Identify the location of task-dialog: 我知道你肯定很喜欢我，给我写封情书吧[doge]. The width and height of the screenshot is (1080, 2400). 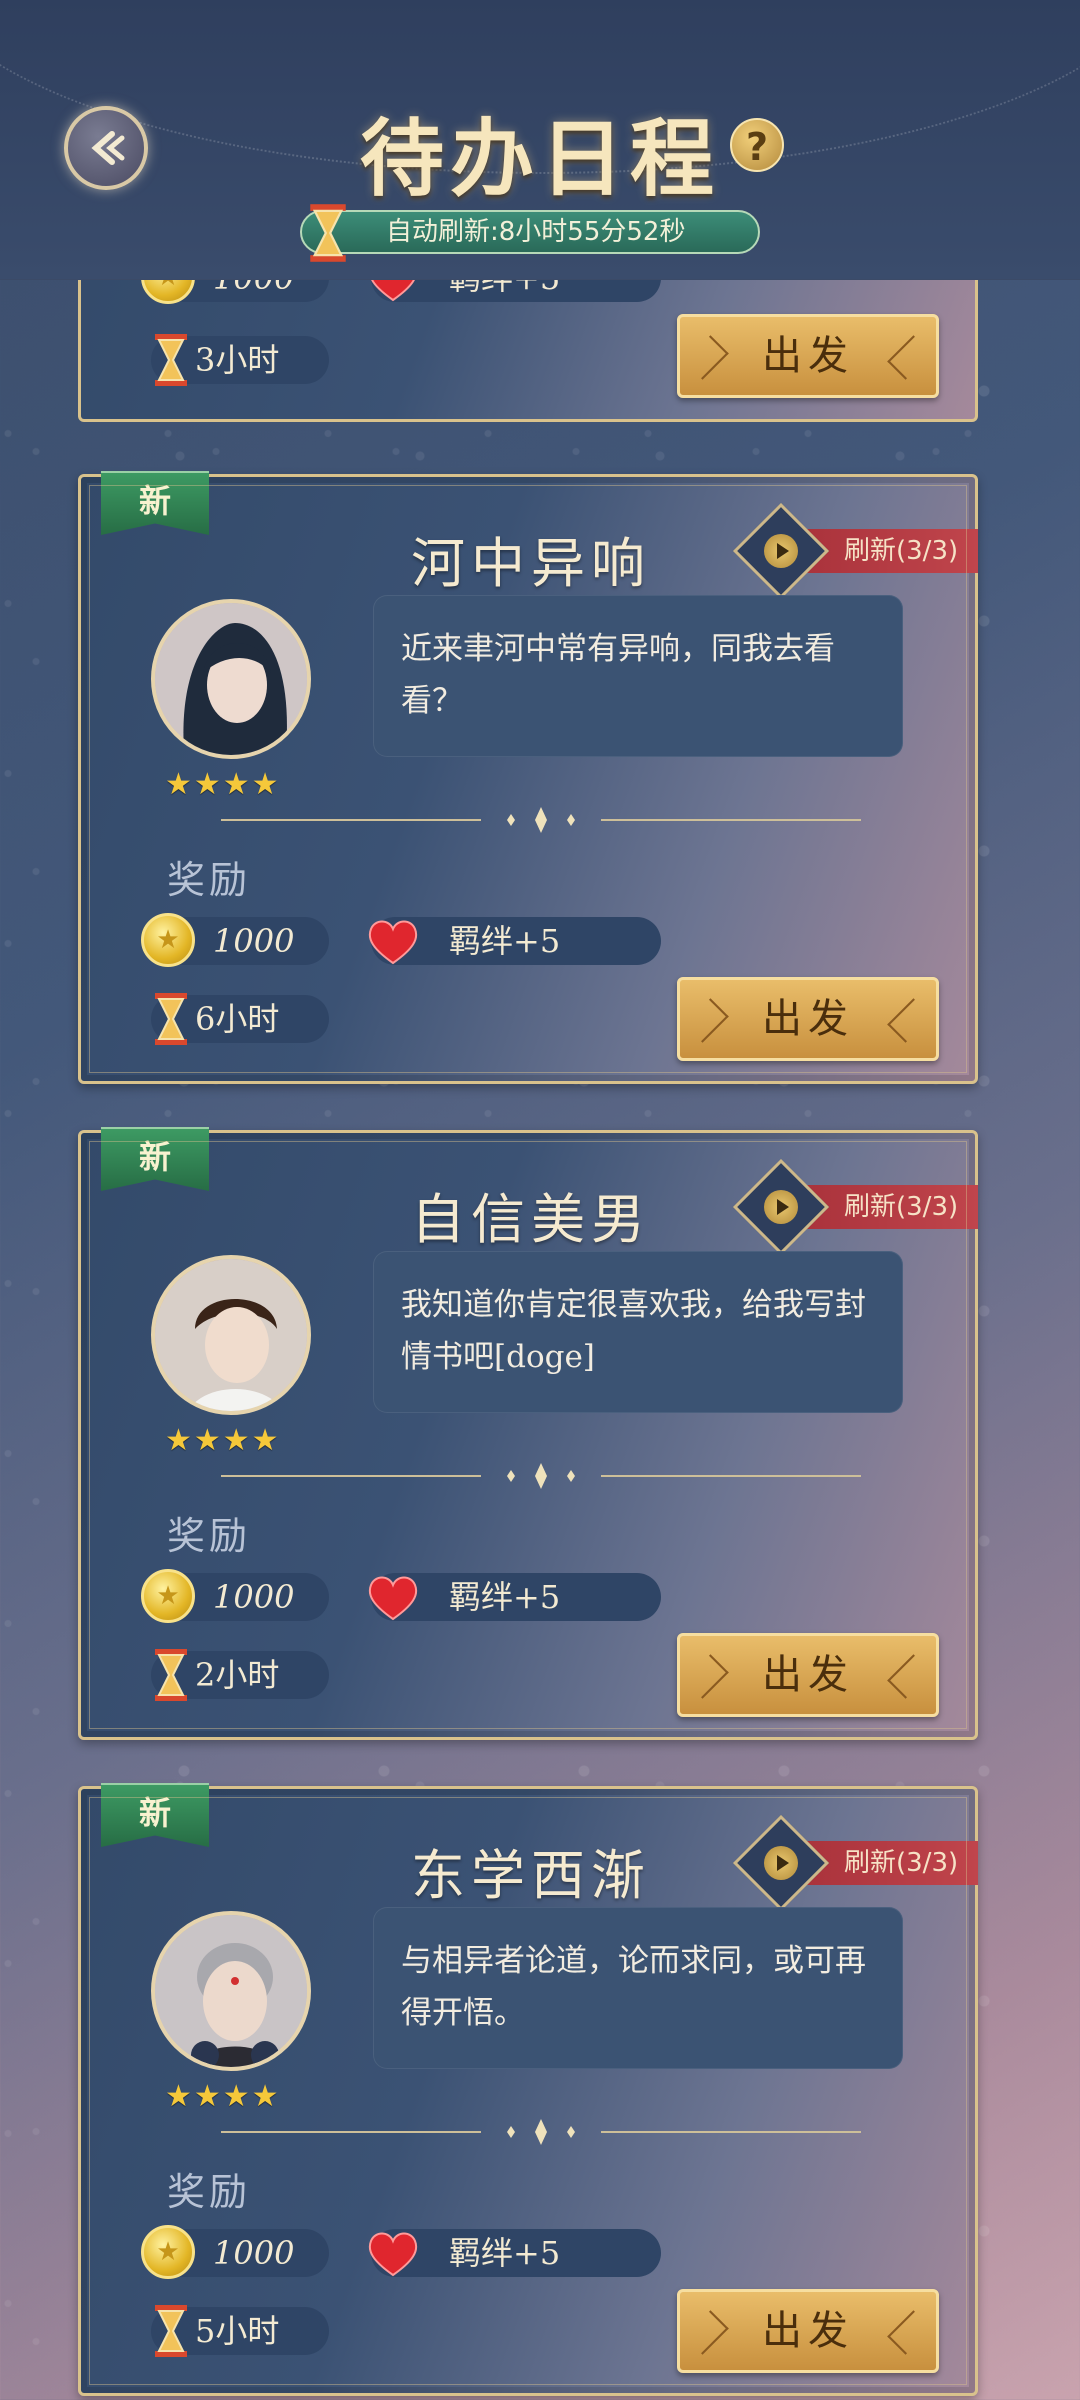
(638, 1332).